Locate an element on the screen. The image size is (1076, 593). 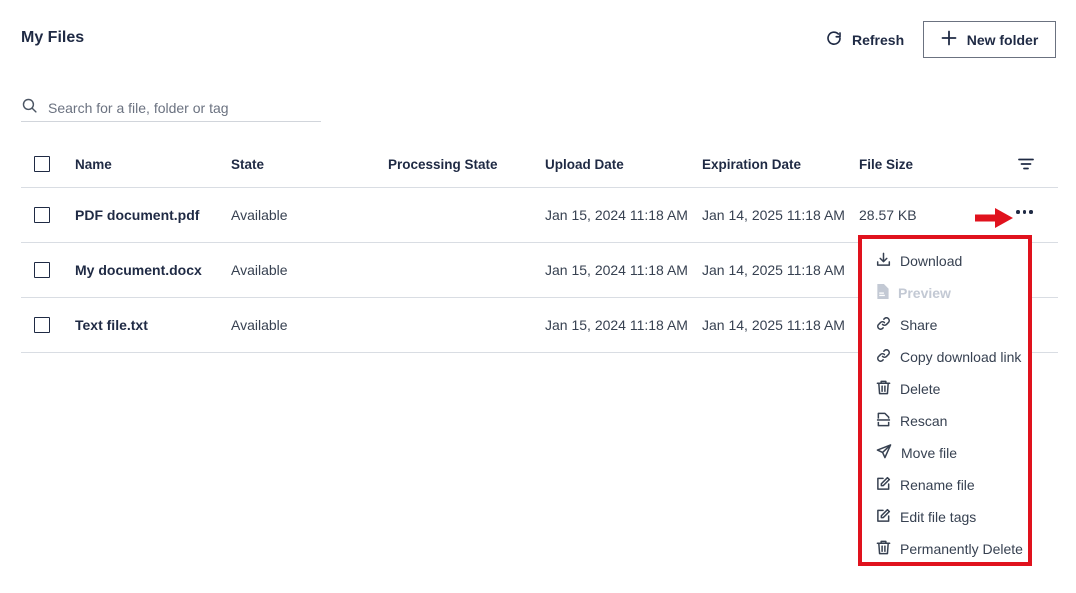
file-icon is located at coordinates (882, 293).